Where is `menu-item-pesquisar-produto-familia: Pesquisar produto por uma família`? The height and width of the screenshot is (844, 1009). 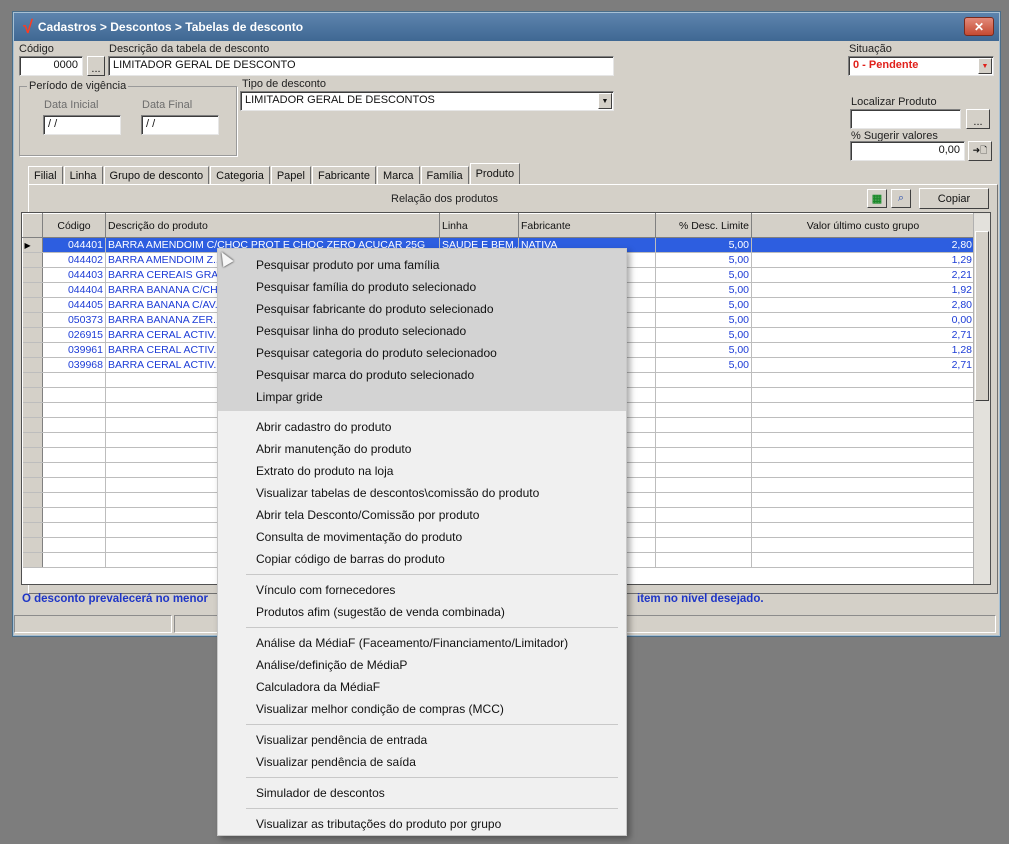
menu-item-pesquisar-produto-familia: Pesquisar produto por uma família is located at coordinates (347, 265).